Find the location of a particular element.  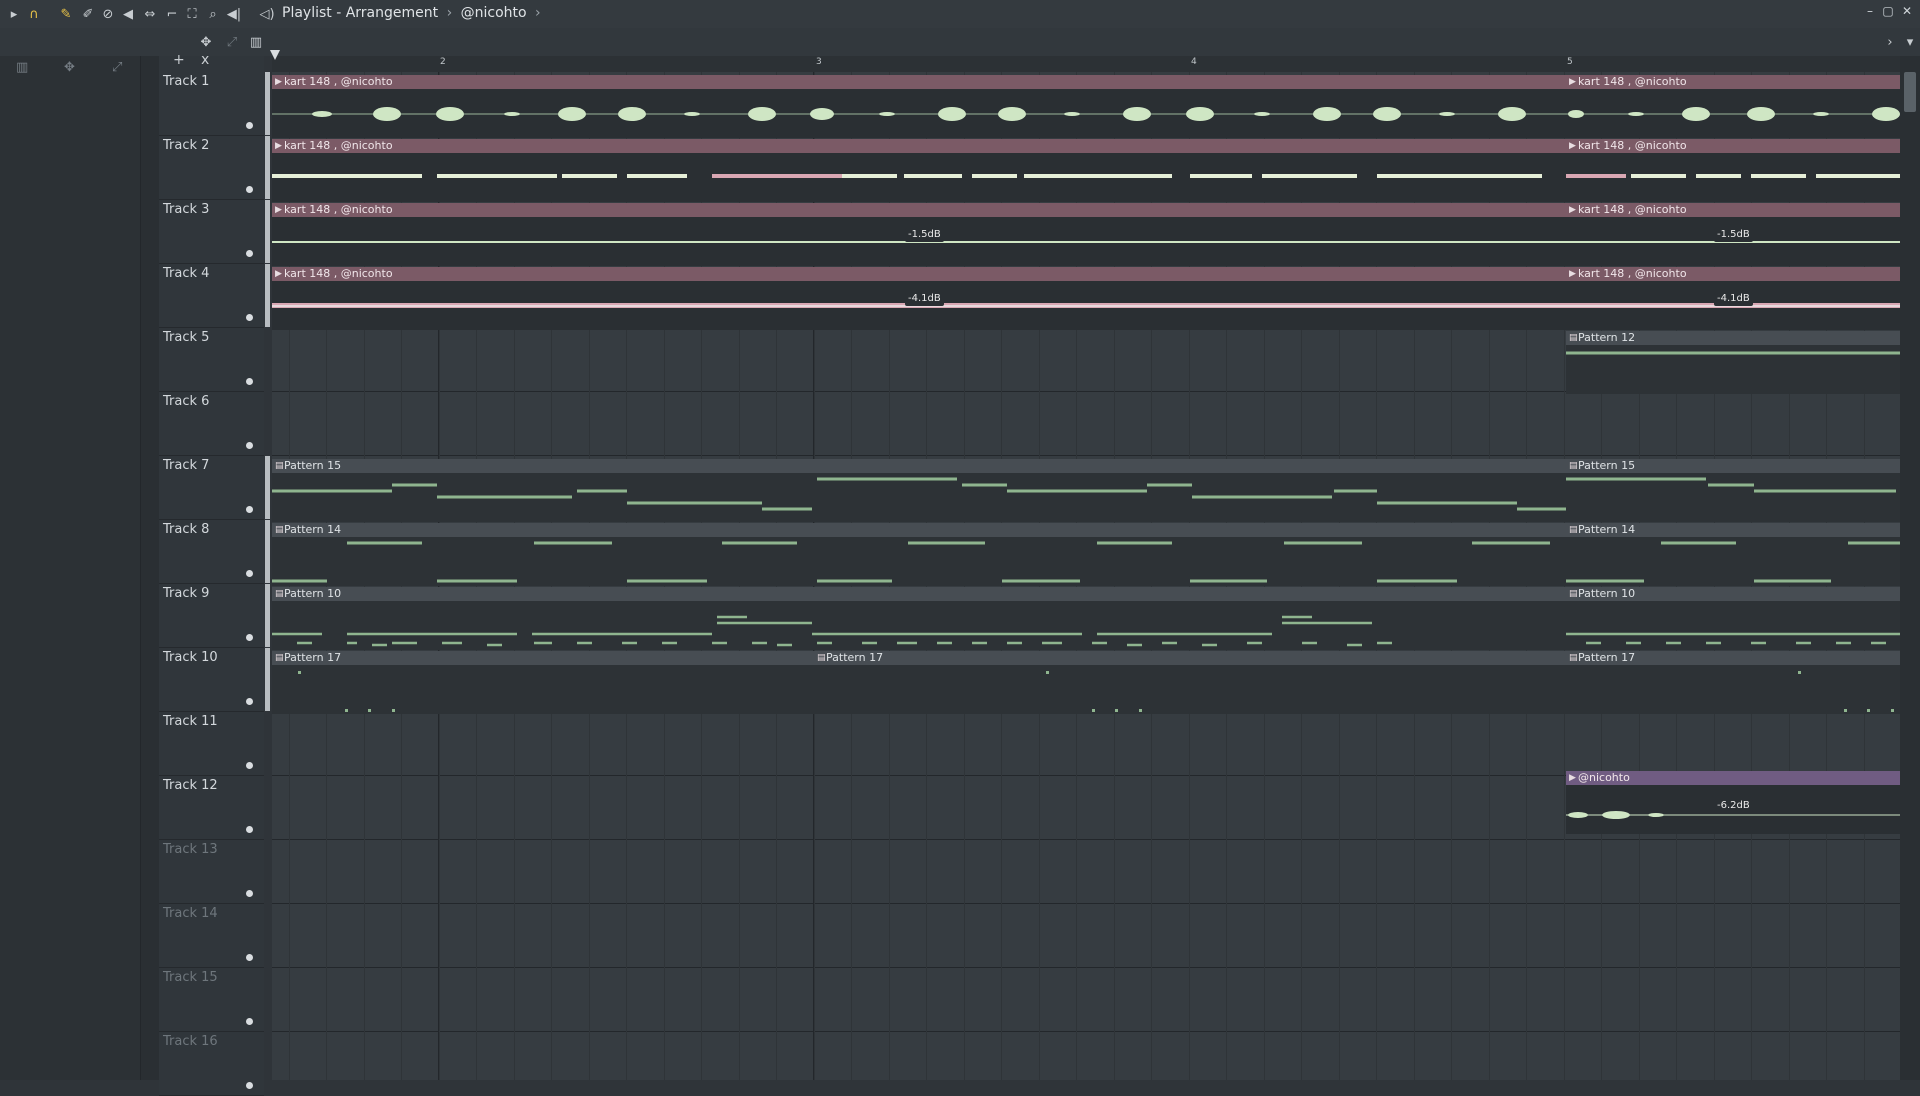

pattern-picker-icon: ▥ is located at coordinates (22, 67).